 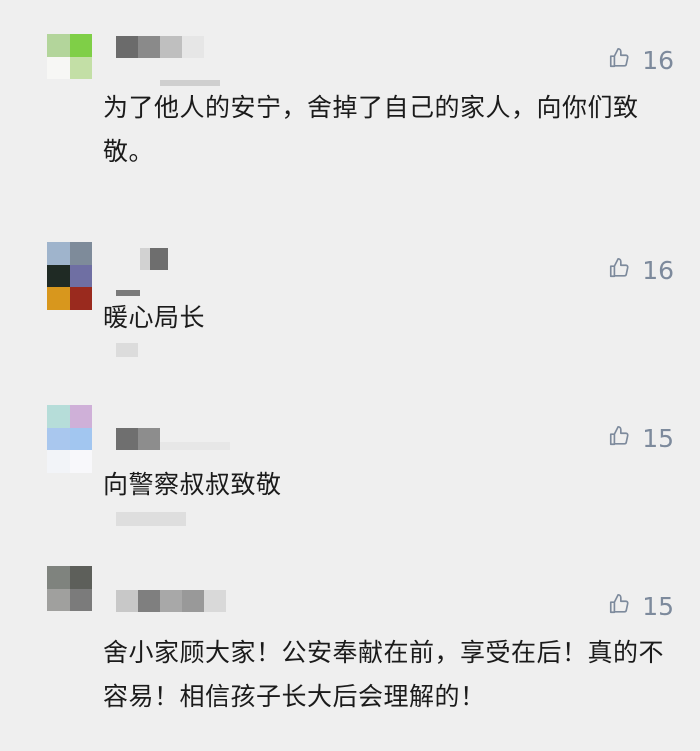 What do you see at coordinates (384, 674) in the screenshot?
I see `comment-text: 舍小家顾大家！公安奉献在前，享受在后！真的不容易！相信孩子长大后会理解的！` at bounding box center [384, 674].